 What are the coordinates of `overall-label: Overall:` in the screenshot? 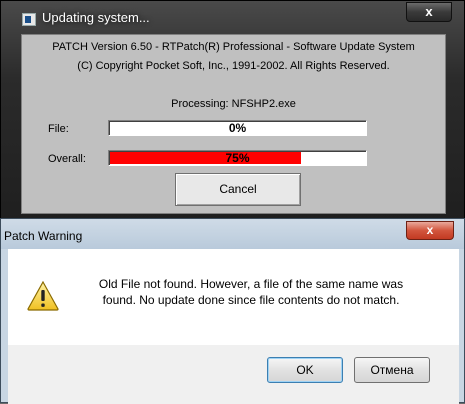 It's located at (67, 159).